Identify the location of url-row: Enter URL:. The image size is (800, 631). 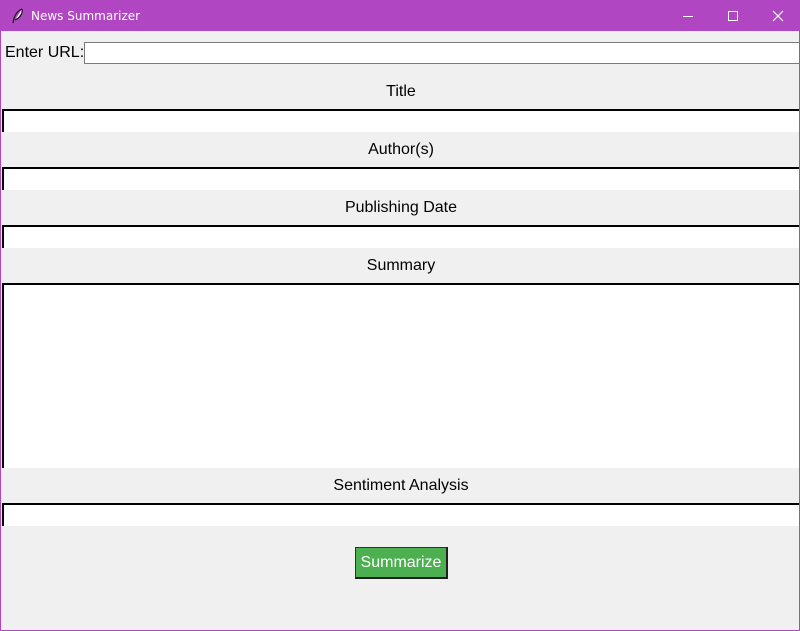
(400, 53).